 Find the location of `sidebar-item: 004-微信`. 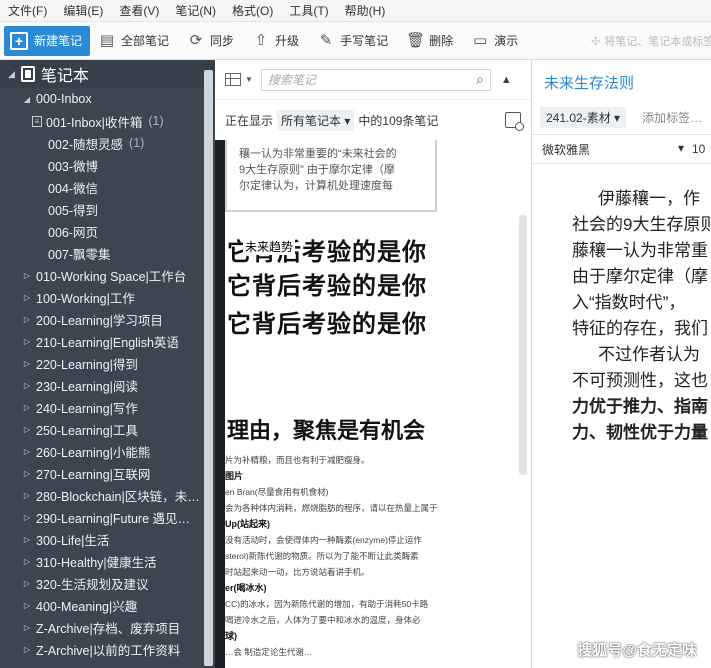

sidebar-item: 004-微信 is located at coordinates (107, 187).